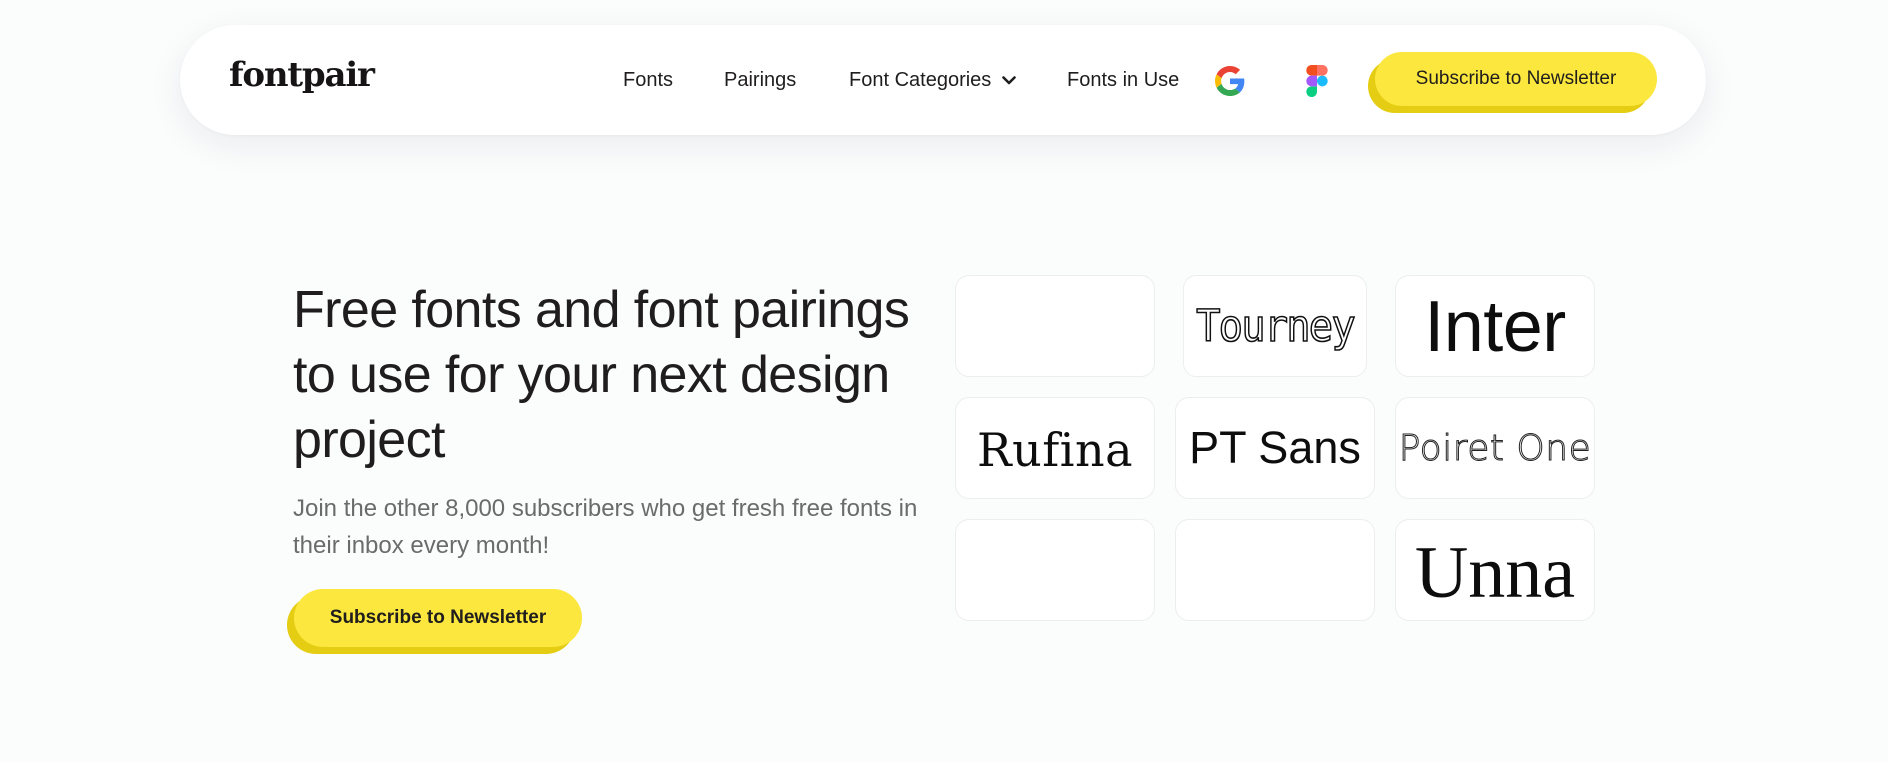 The height and width of the screenshot is (762, 1888). I want to click on google-icon, so click(1230, 81).